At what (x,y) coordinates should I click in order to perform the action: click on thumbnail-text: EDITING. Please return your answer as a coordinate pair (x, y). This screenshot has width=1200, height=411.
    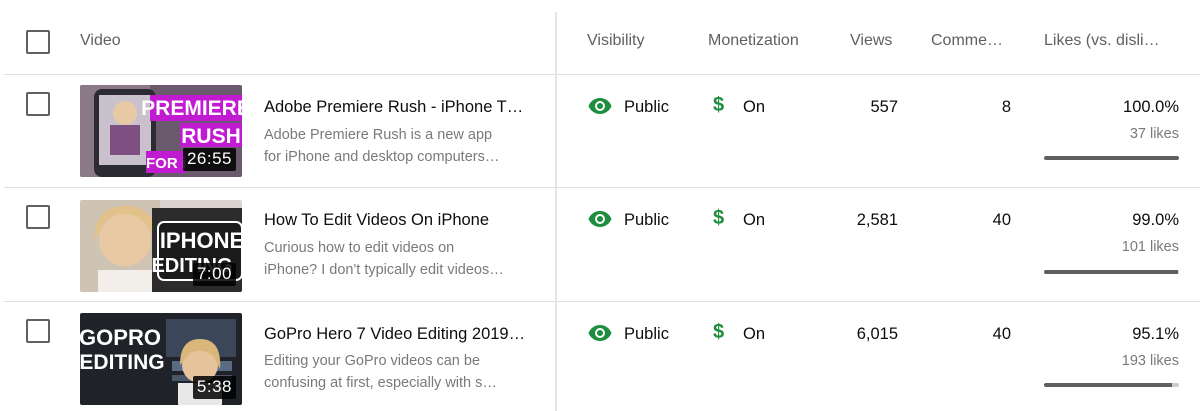
    Looking at the image, I should click on (122, 362).